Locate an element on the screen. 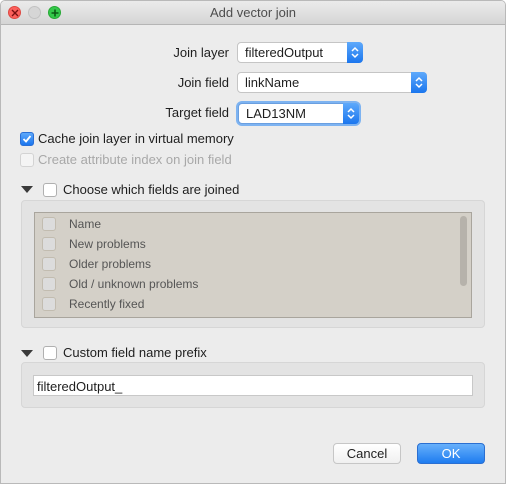  cache-join-layer-checkbox is located at coordinates (27, 139).